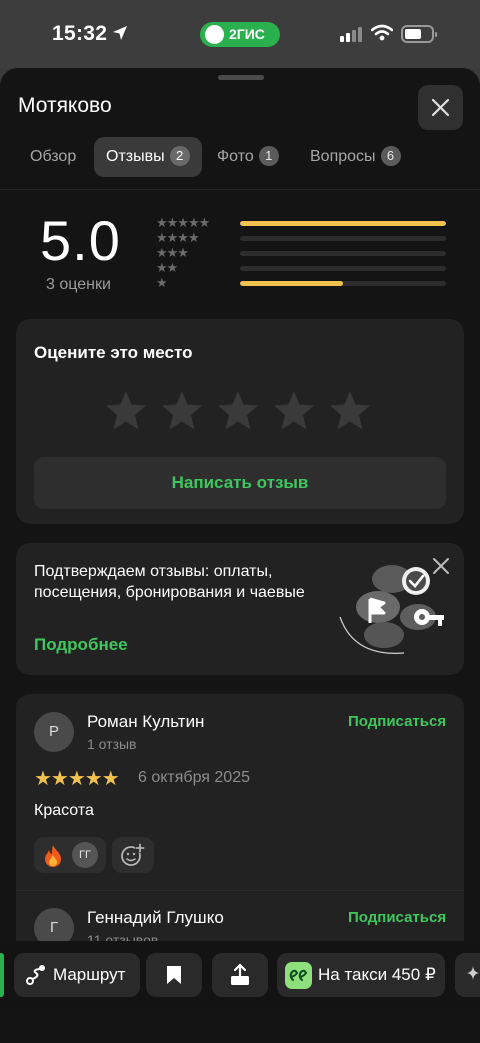 The height and width of the screenshot is (1043, 480). What do you see at coordinates (53, 856) in the screenshot?
I see `fire-icon` at bounding box center [53, 856].